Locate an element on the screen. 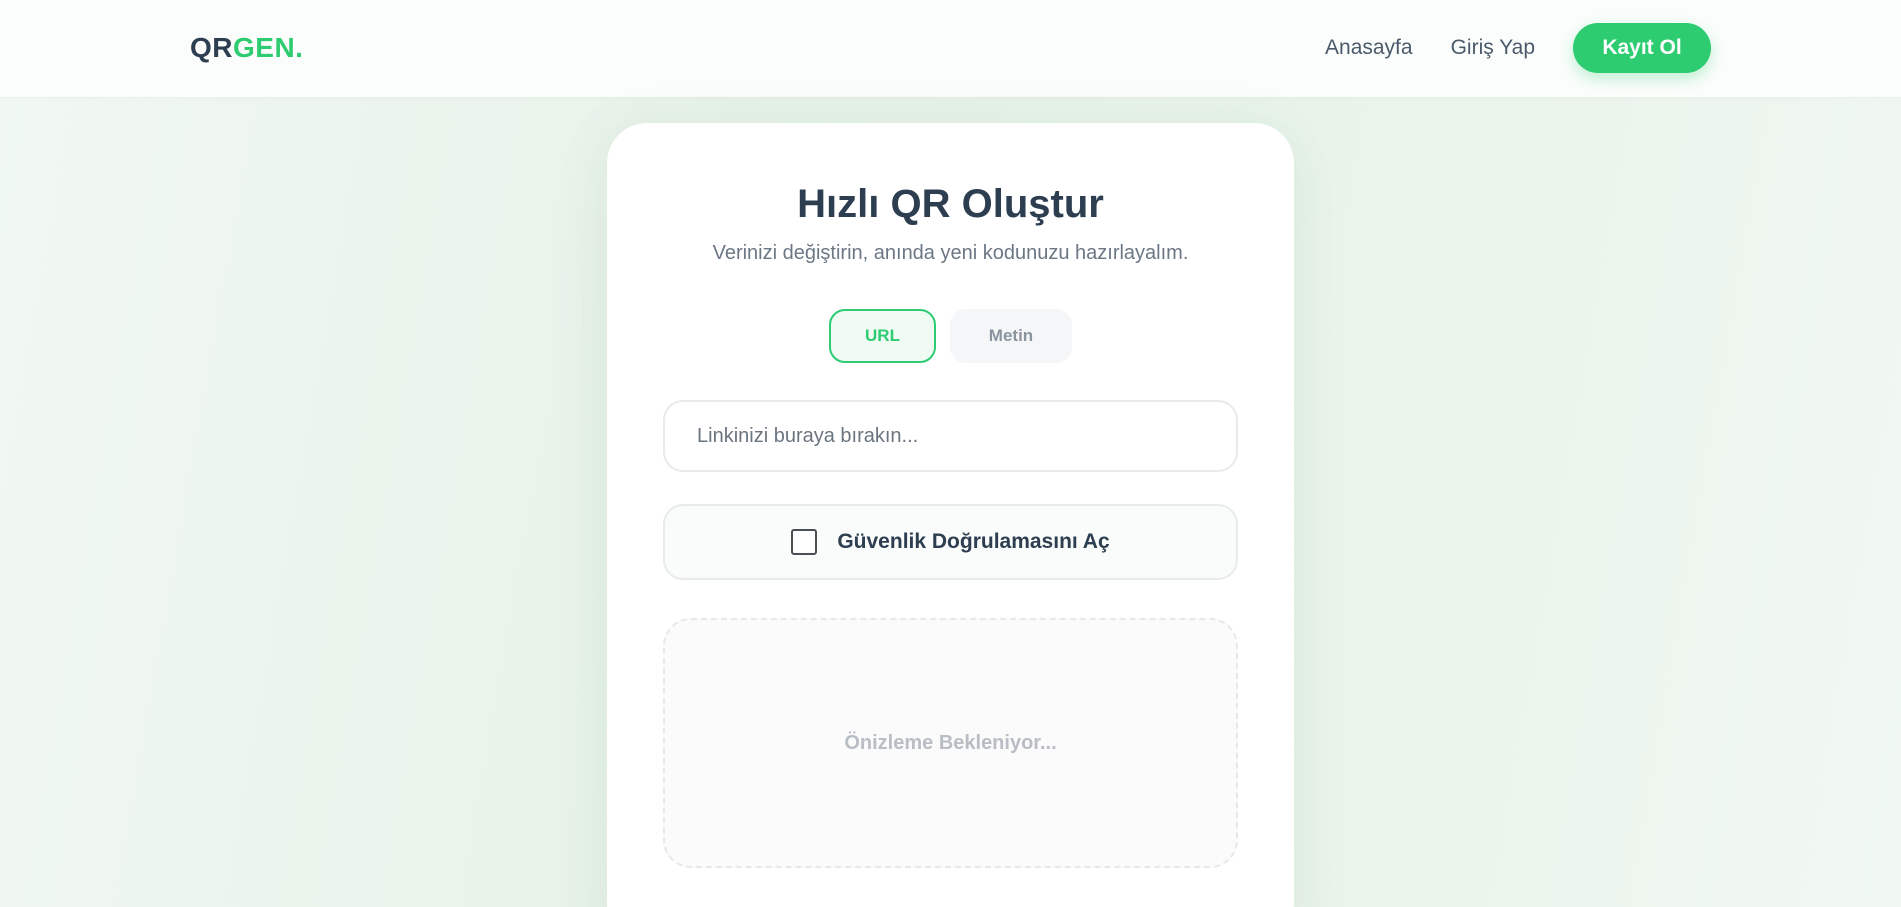  tab-url: URL is located at coordinates (882, 336).